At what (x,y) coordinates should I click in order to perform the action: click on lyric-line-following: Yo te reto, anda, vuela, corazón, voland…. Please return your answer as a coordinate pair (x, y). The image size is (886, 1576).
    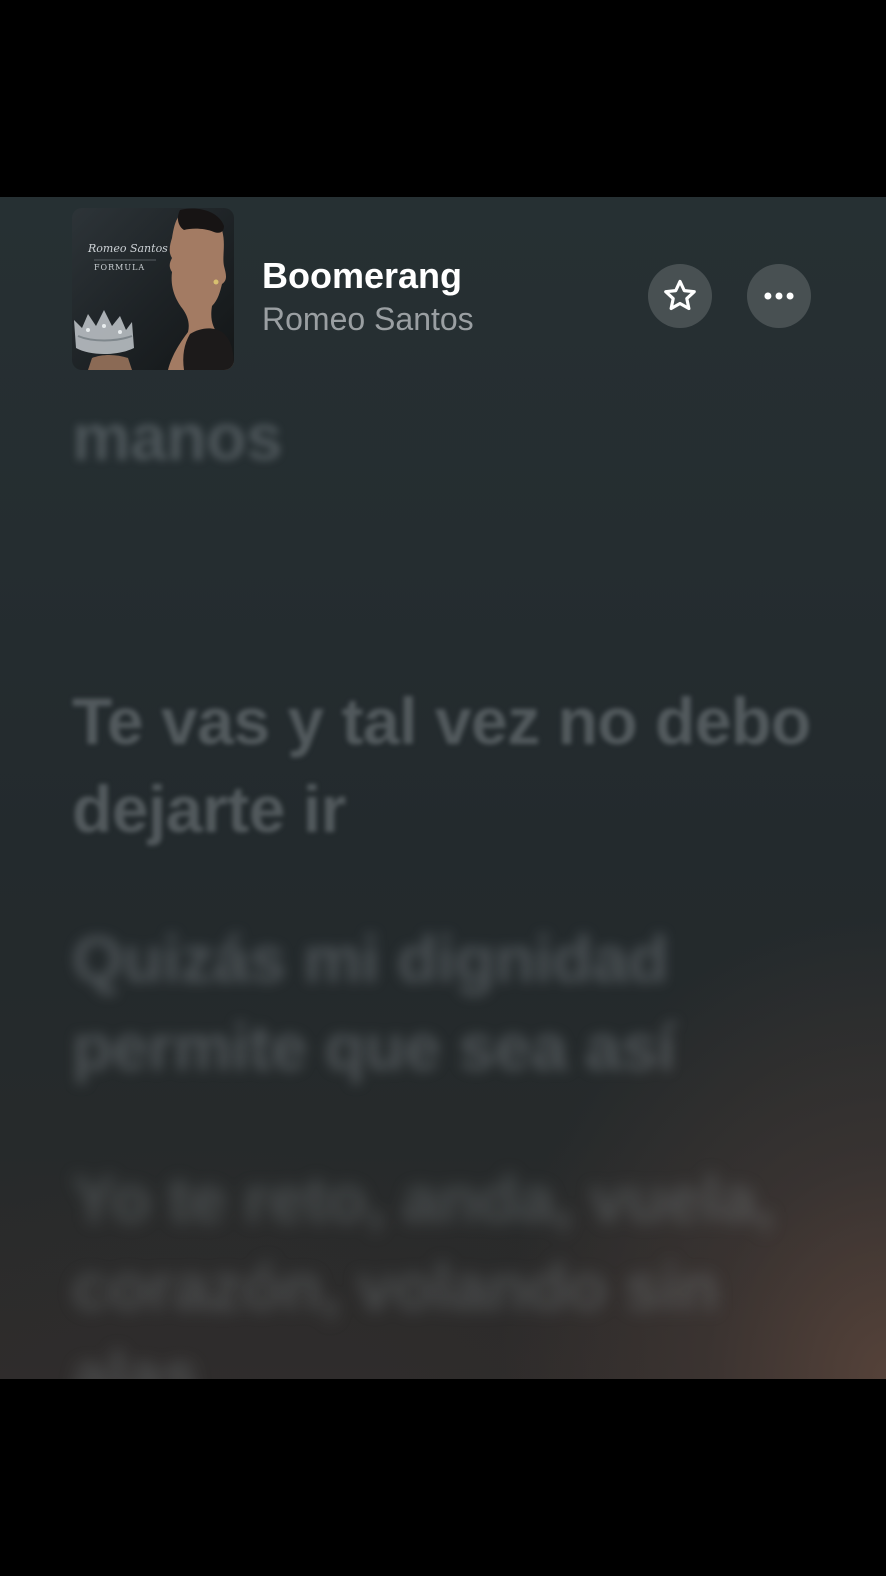
    Looking at the image, I should click on (452, 1267).